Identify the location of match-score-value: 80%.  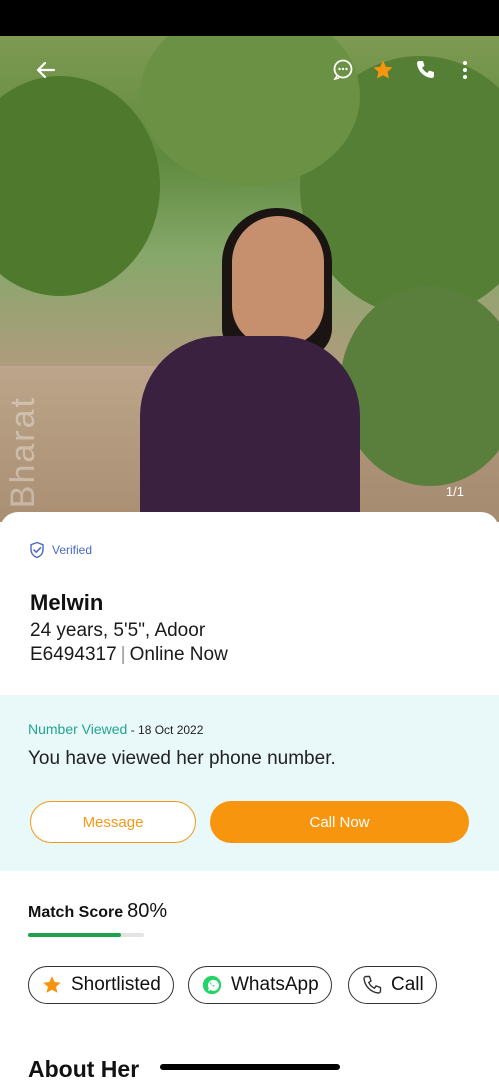
(147, 911).